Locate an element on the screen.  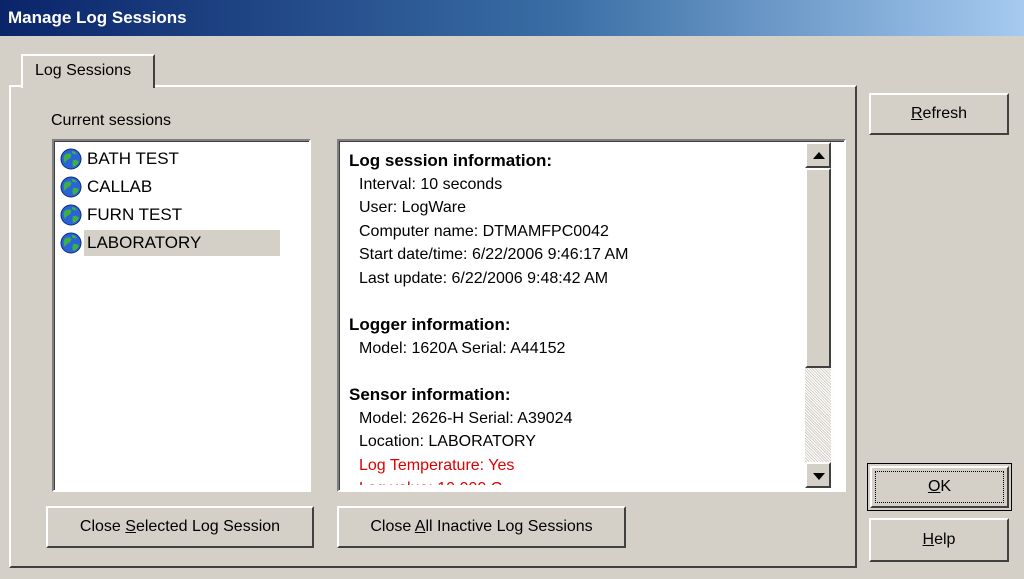
refresh-button: Refresh is located at coordinates (939, 114).